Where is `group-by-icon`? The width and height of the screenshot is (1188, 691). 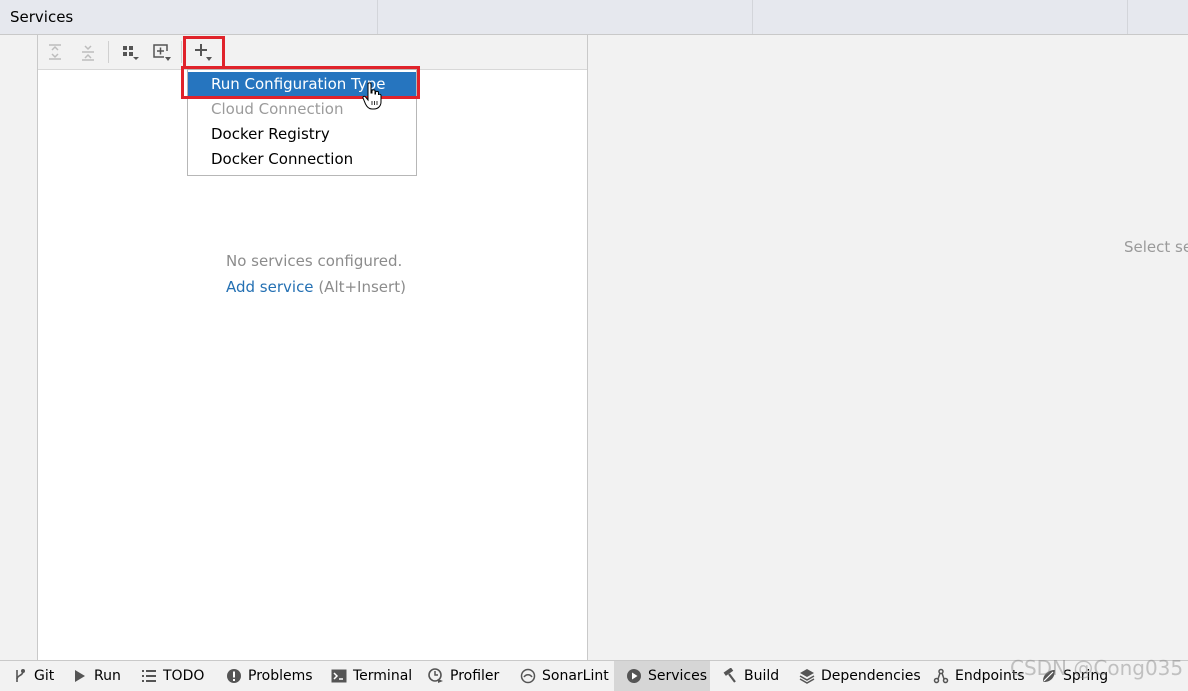
group-by-icon is located at coordinates (130, 52).